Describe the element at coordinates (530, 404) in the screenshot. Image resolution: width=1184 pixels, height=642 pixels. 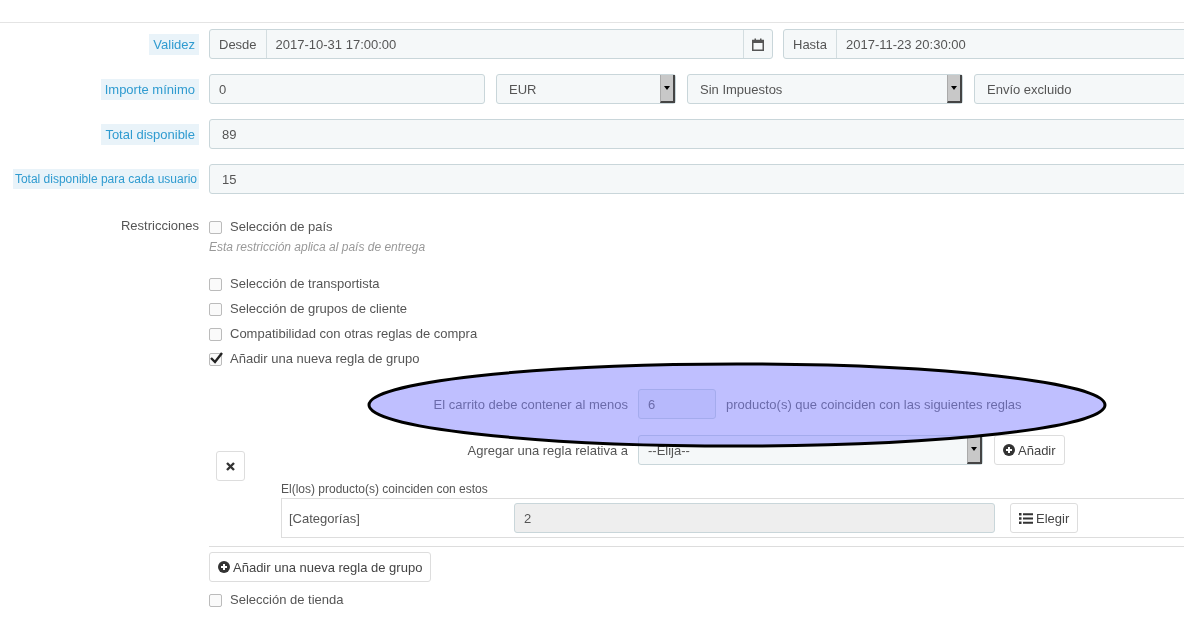
I see `quantity-label: El carrito debe contener al menos` at that location.